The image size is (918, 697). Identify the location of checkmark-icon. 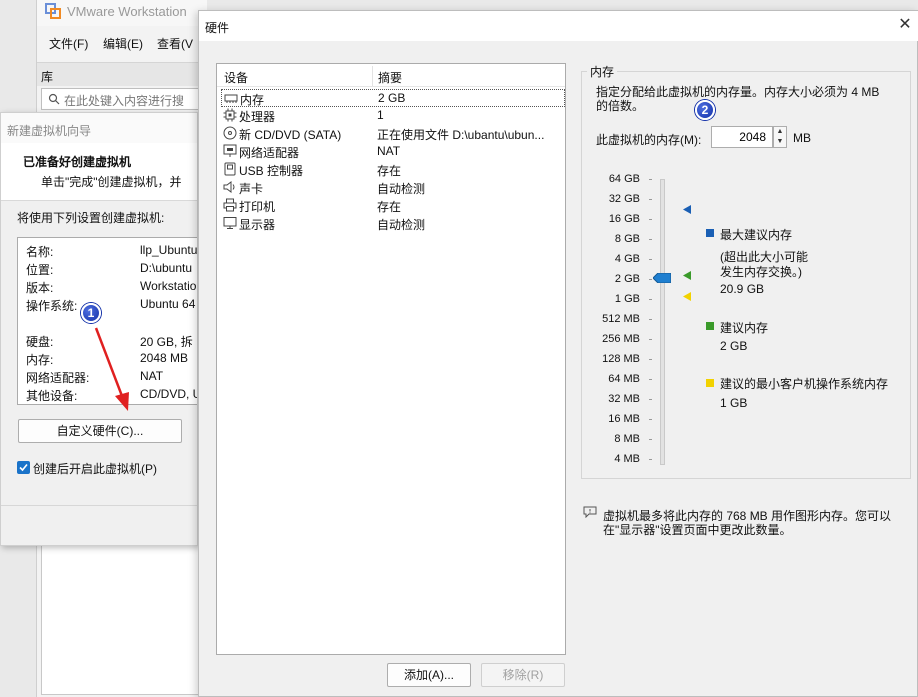
(23, 467).